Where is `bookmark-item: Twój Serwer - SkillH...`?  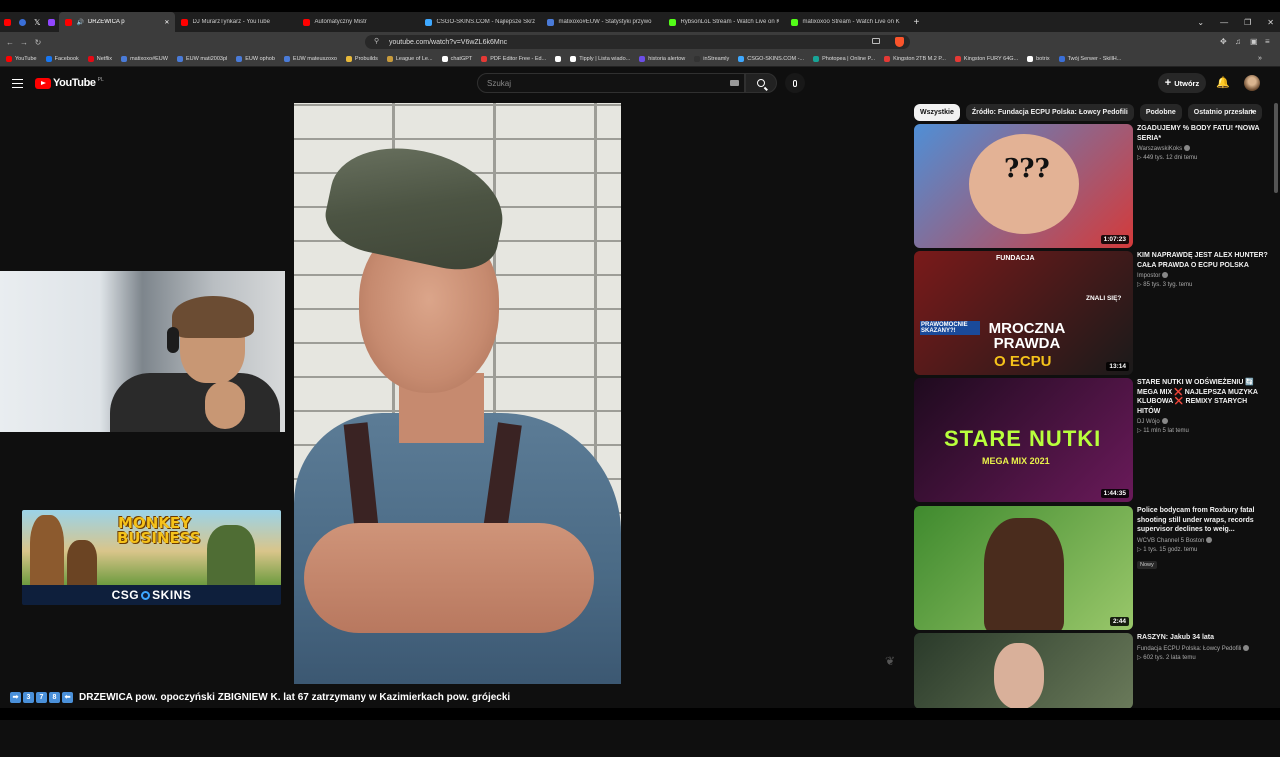 bookmark-item: Twój Serwer - SkillH... is located at coordinates (1089, 59).